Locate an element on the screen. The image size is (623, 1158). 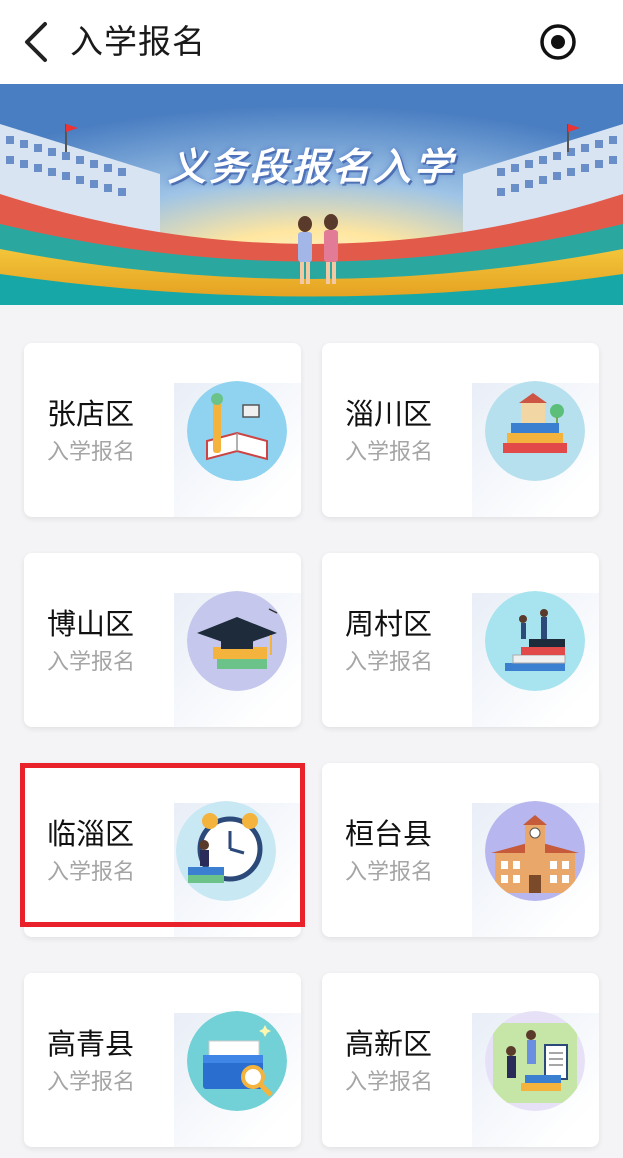
target-icon is located at coordinates (558, 42).